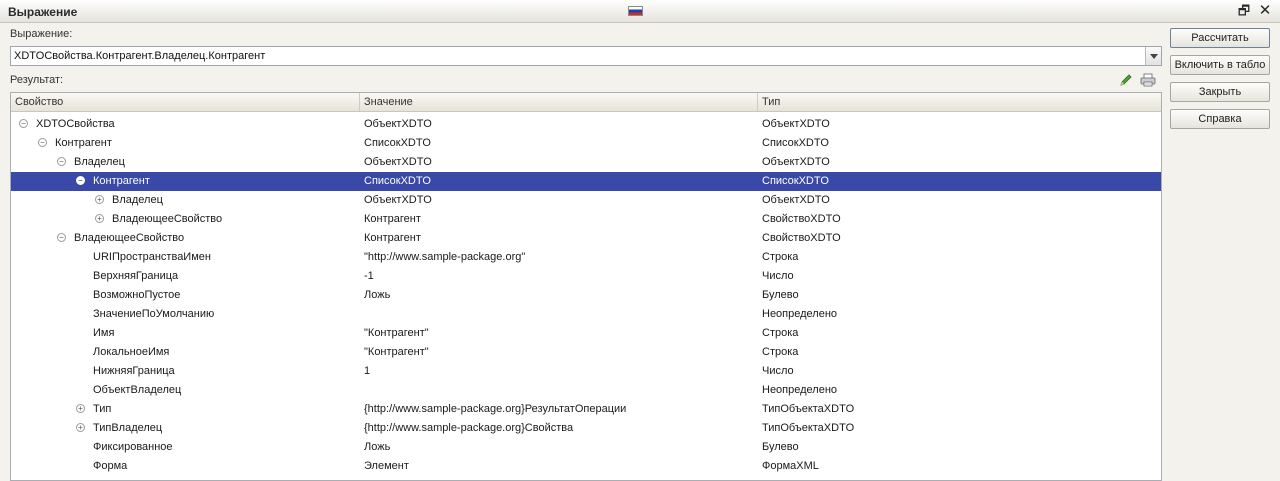 The width and height of the screenshot is (1280, 481). I want to click on table-row: Фиксированное Ложь Булево, so click(586, 447).